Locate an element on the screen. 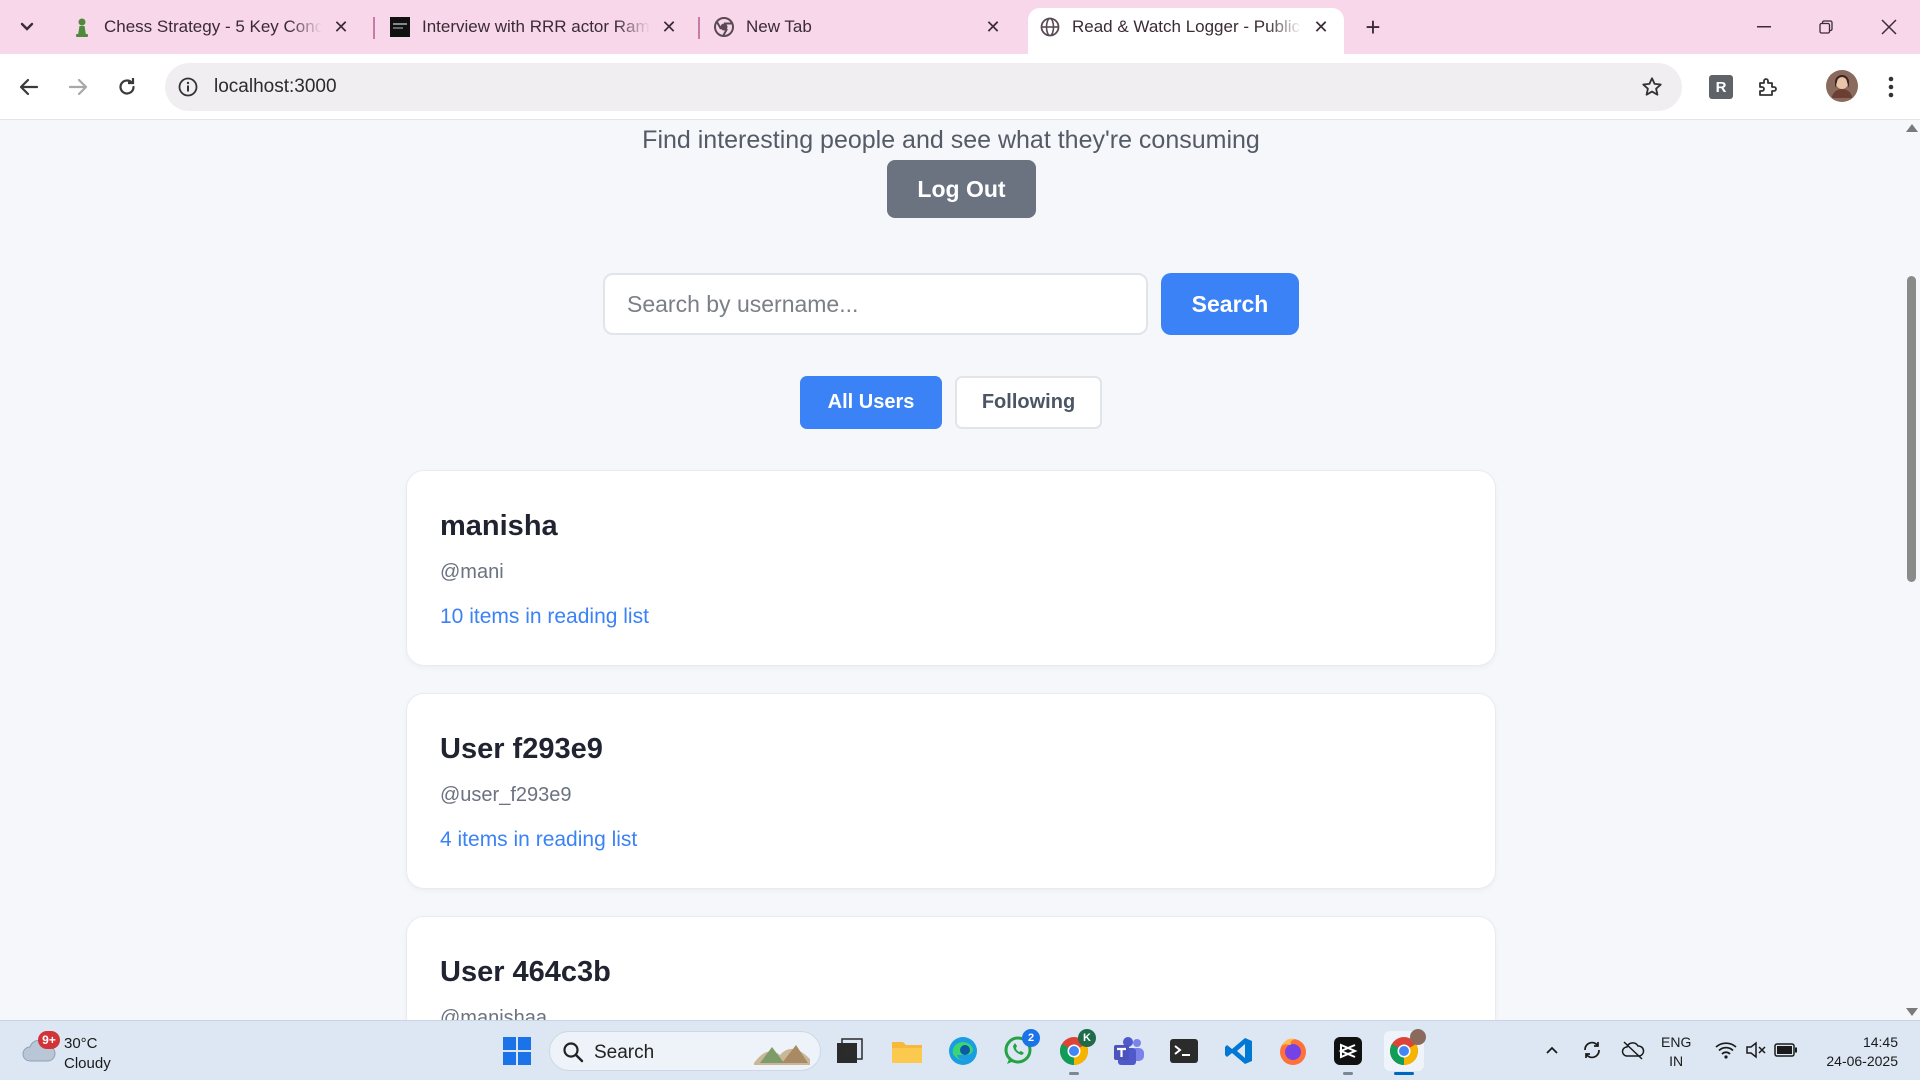 This screenshot has width=1920, height=1080. restore-button is located at coordinates (1826, 27).